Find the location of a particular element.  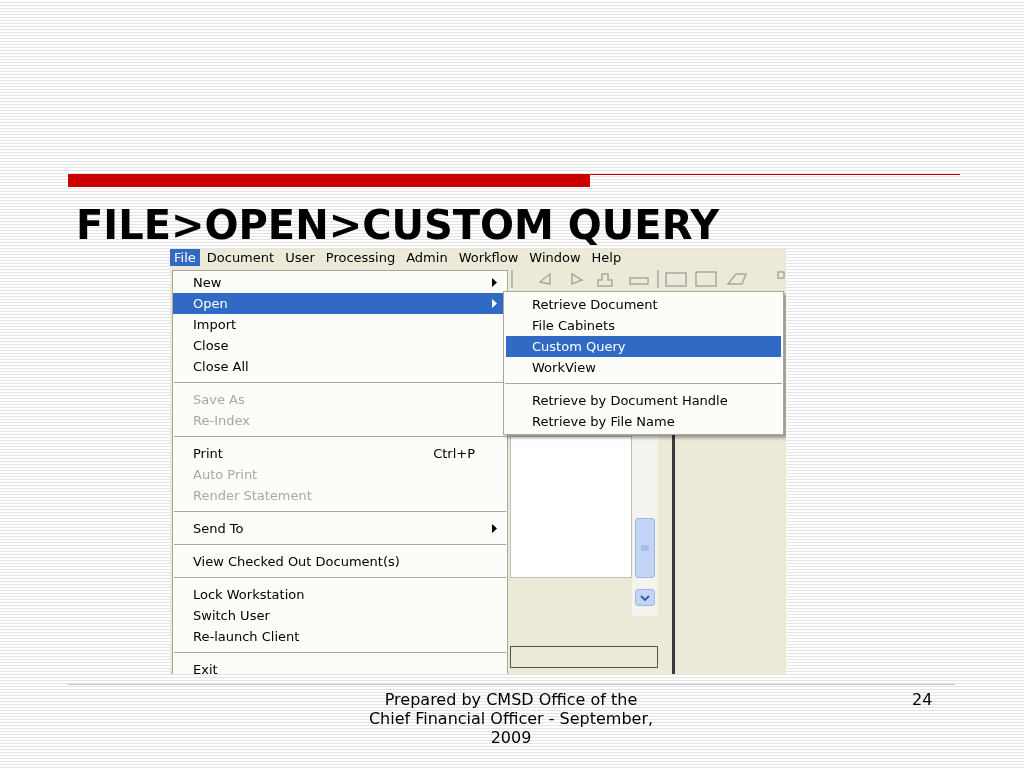

slide-title: FILE>OPEN>CUSTOM QUERY is located at coordinates (398, 225).